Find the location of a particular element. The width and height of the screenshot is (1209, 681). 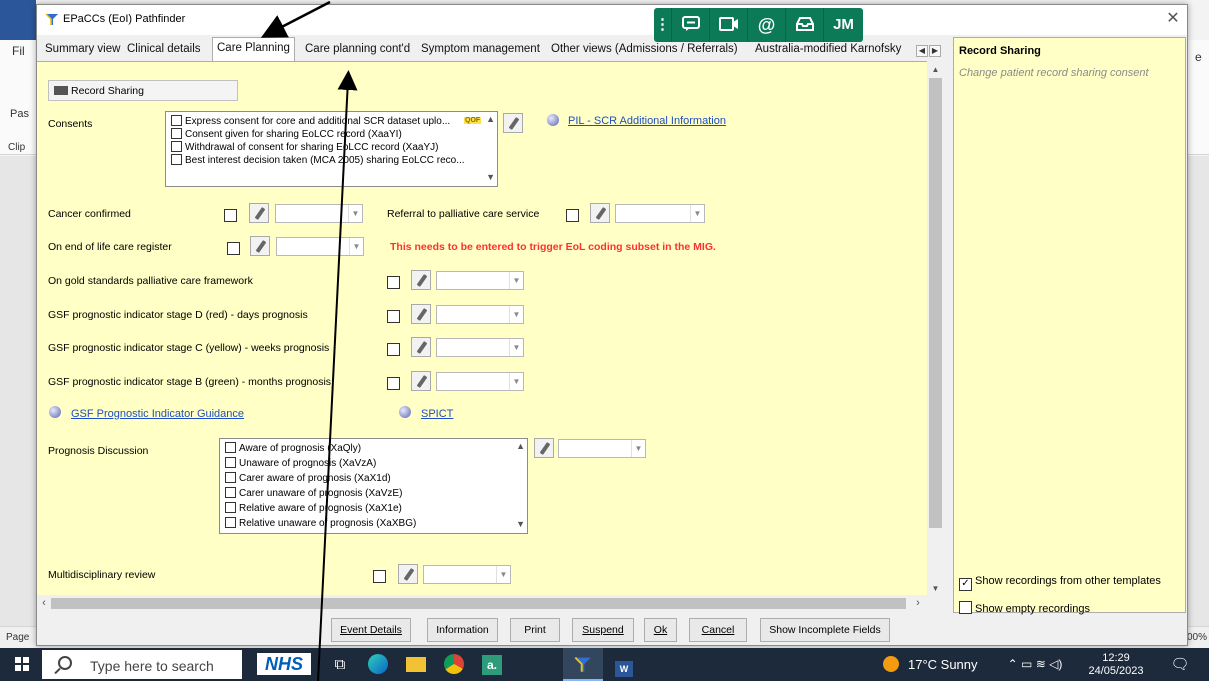

cancer-confirmed-date: ▼ is located at coordinates (319, 213).